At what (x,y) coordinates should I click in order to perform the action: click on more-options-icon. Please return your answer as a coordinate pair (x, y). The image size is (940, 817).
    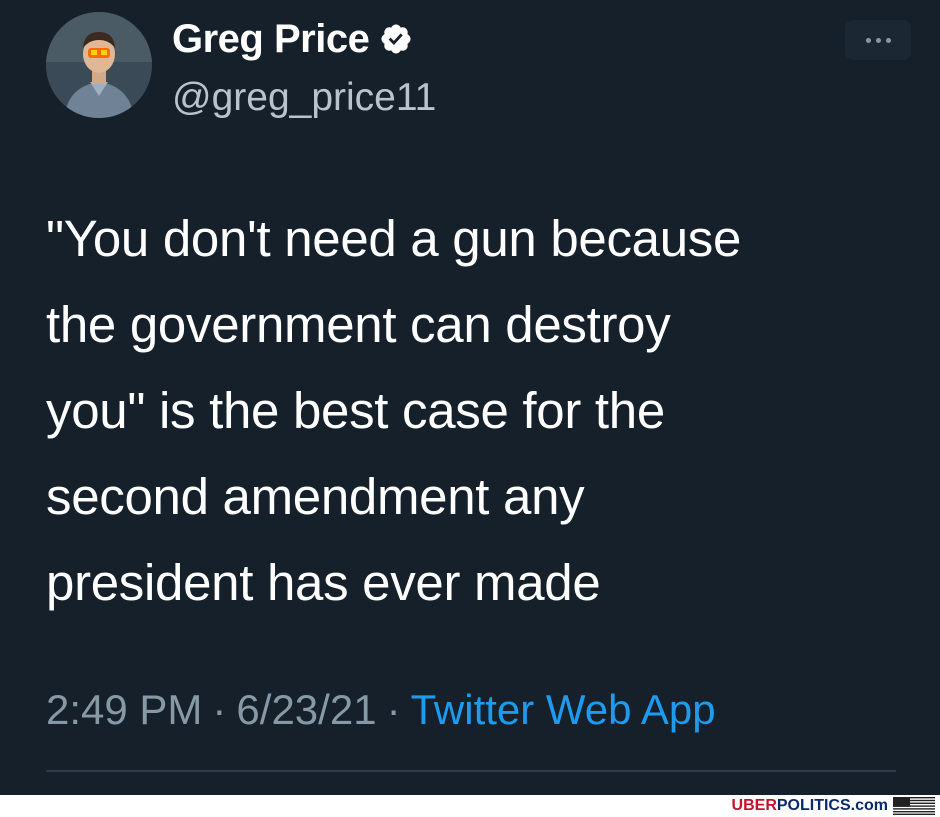
    Looking at the image, I should click on (878, 40).